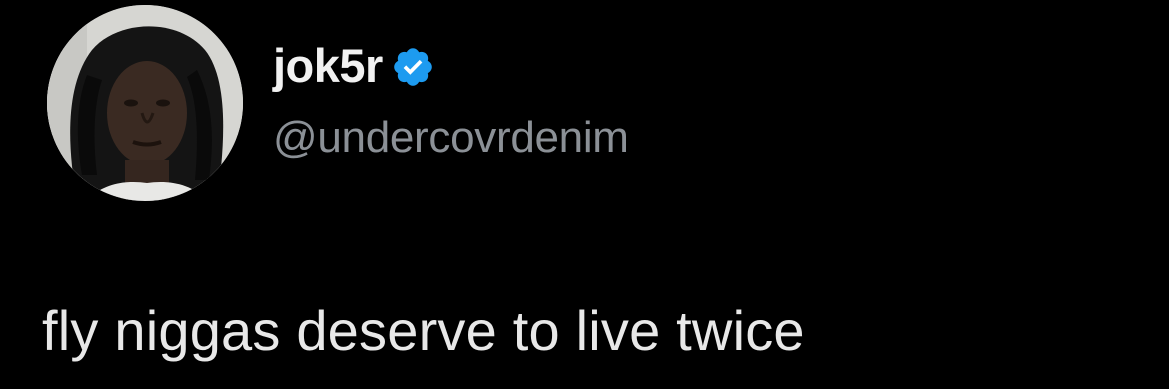  What do you see at coordinates (413, 67) in the screenshot?
I see `verified-badge-icon` at bounding box center [413, 67].